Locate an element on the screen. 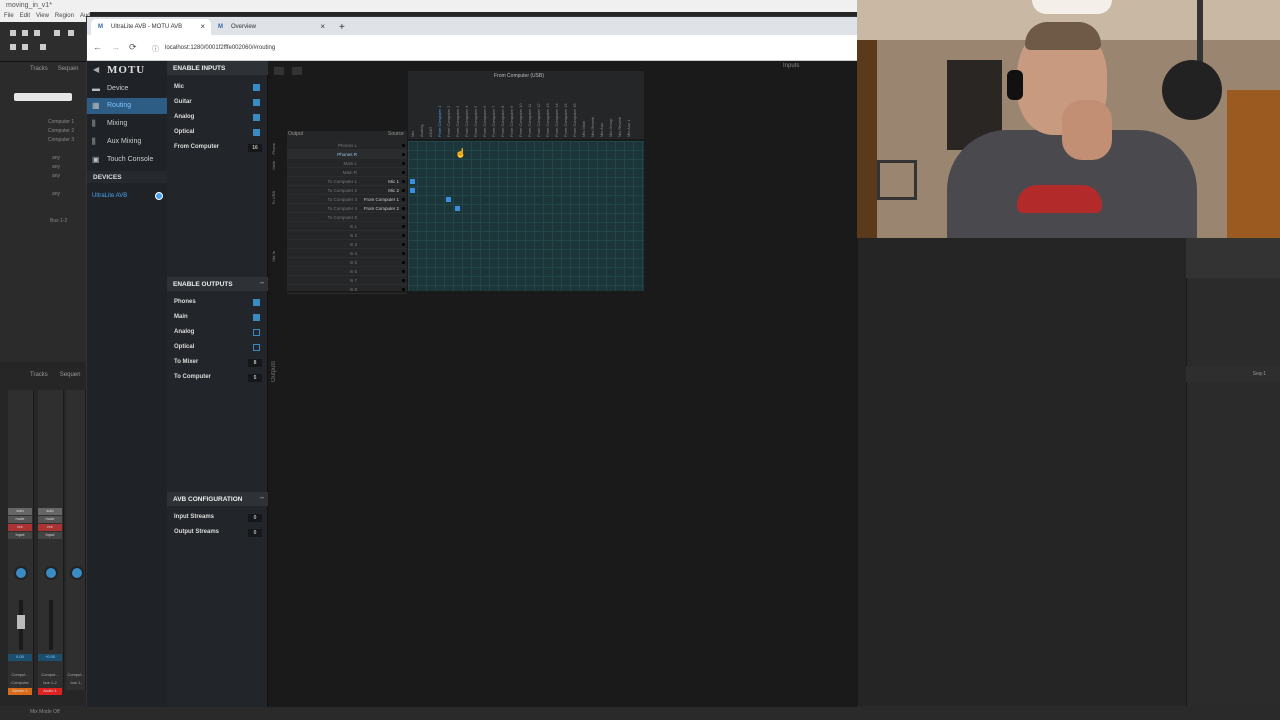 This screenshot has height=720, width=1280. fader-handle is located at coordinates (21, 622).